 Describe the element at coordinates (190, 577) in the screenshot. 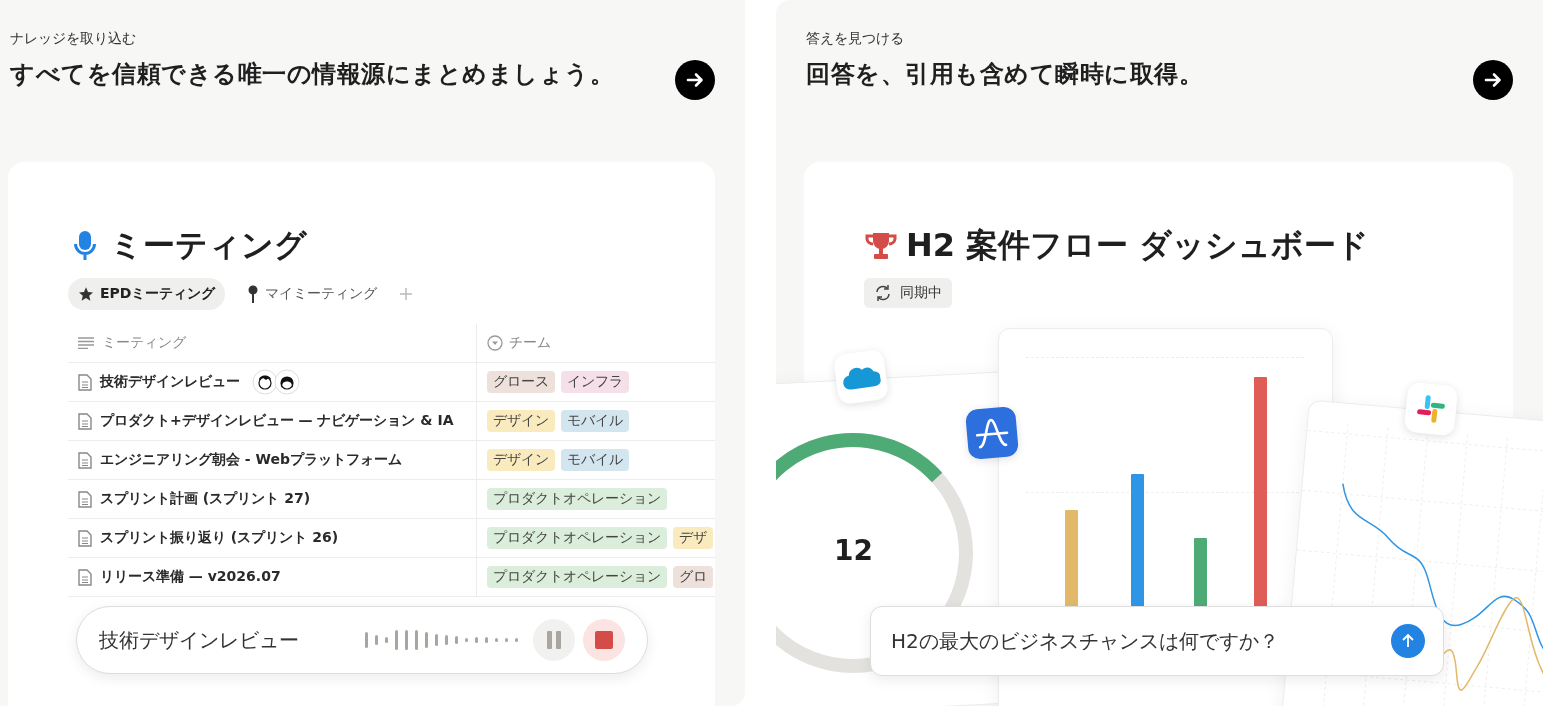

I see `meeting-title: リリース準備 — v2026.07` at that location.